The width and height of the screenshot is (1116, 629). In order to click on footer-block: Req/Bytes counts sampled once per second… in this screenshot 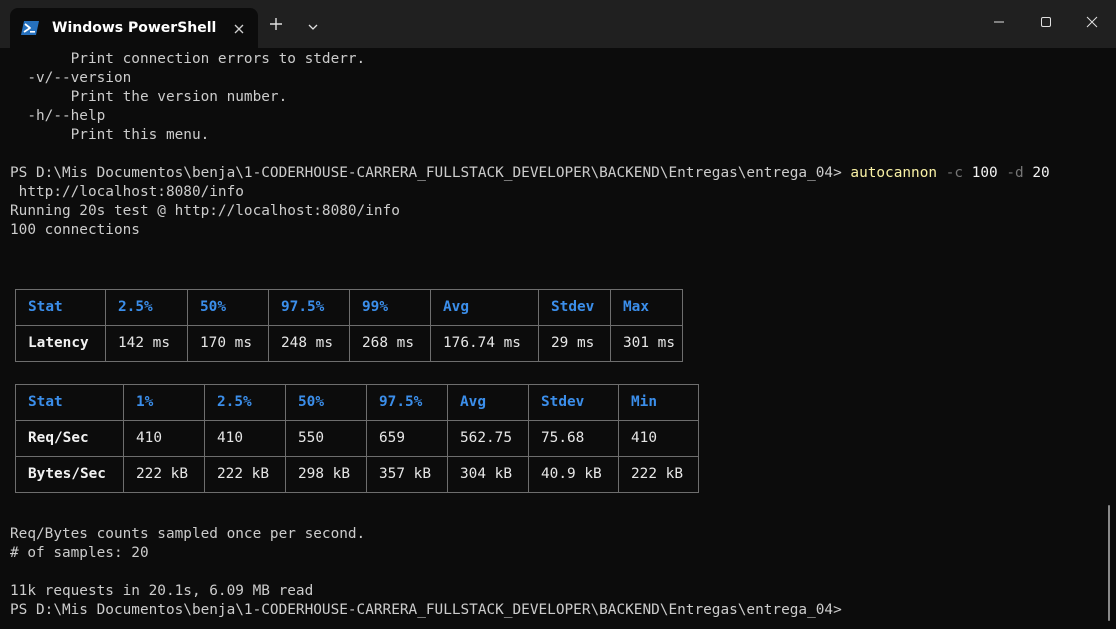, I will do `click(426, 572)`.